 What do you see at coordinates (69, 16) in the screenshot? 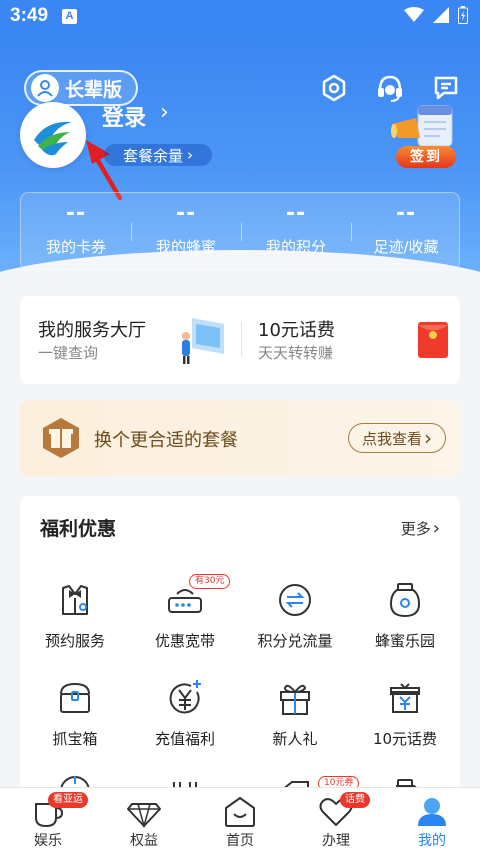
I see `notification-a-icon: A` at bounding box center [69, 16].